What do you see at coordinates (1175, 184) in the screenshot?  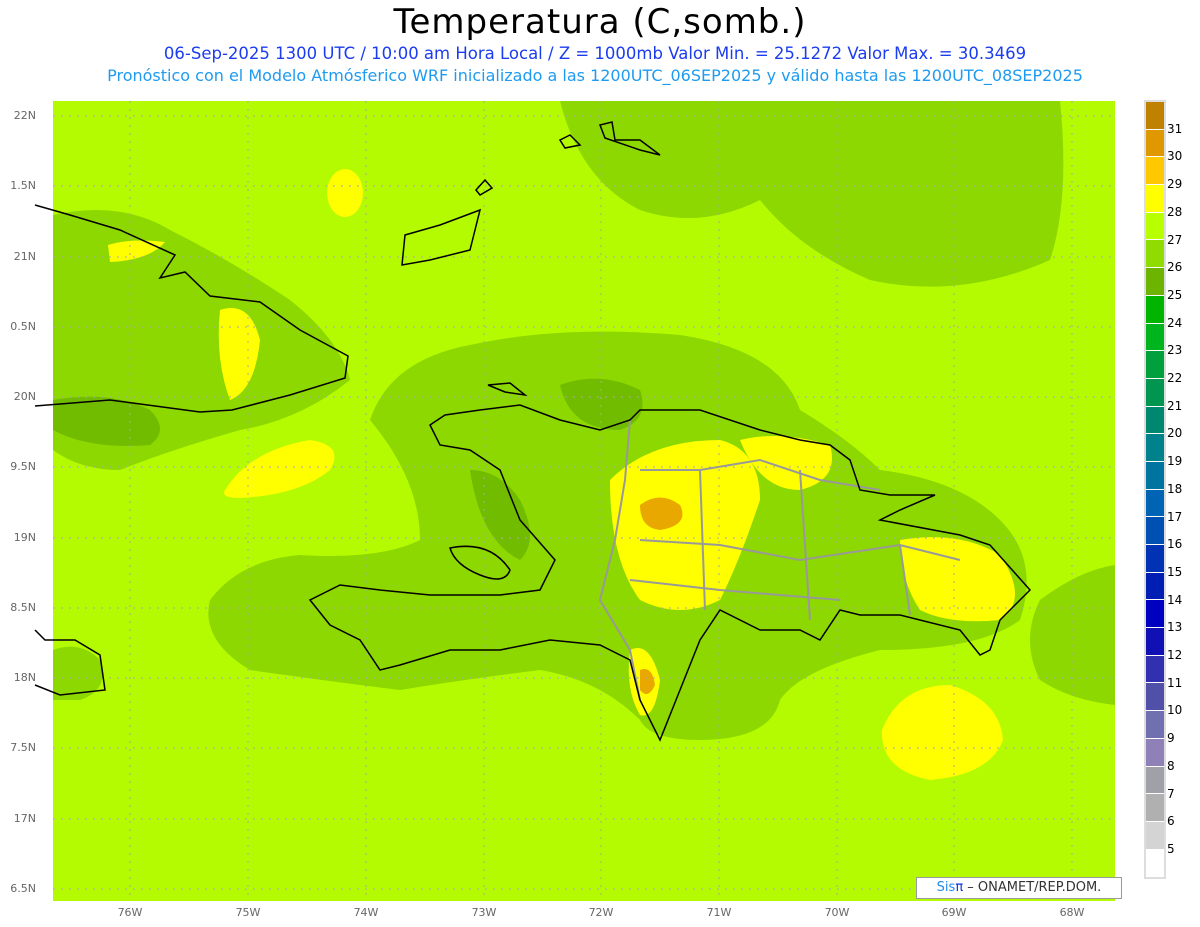 I see `legend-label: 29` at bounding box center [1175, 184].